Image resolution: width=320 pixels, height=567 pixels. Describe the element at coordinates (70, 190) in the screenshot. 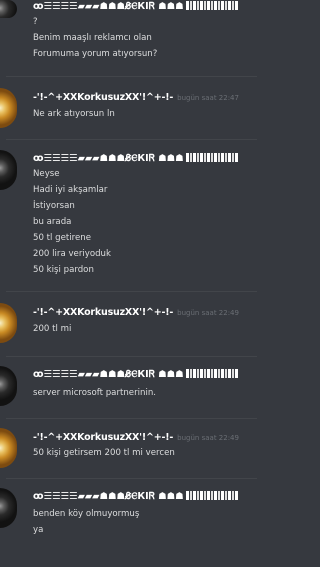

I see `message-line: Hadi iyi akşamlar` at that location.